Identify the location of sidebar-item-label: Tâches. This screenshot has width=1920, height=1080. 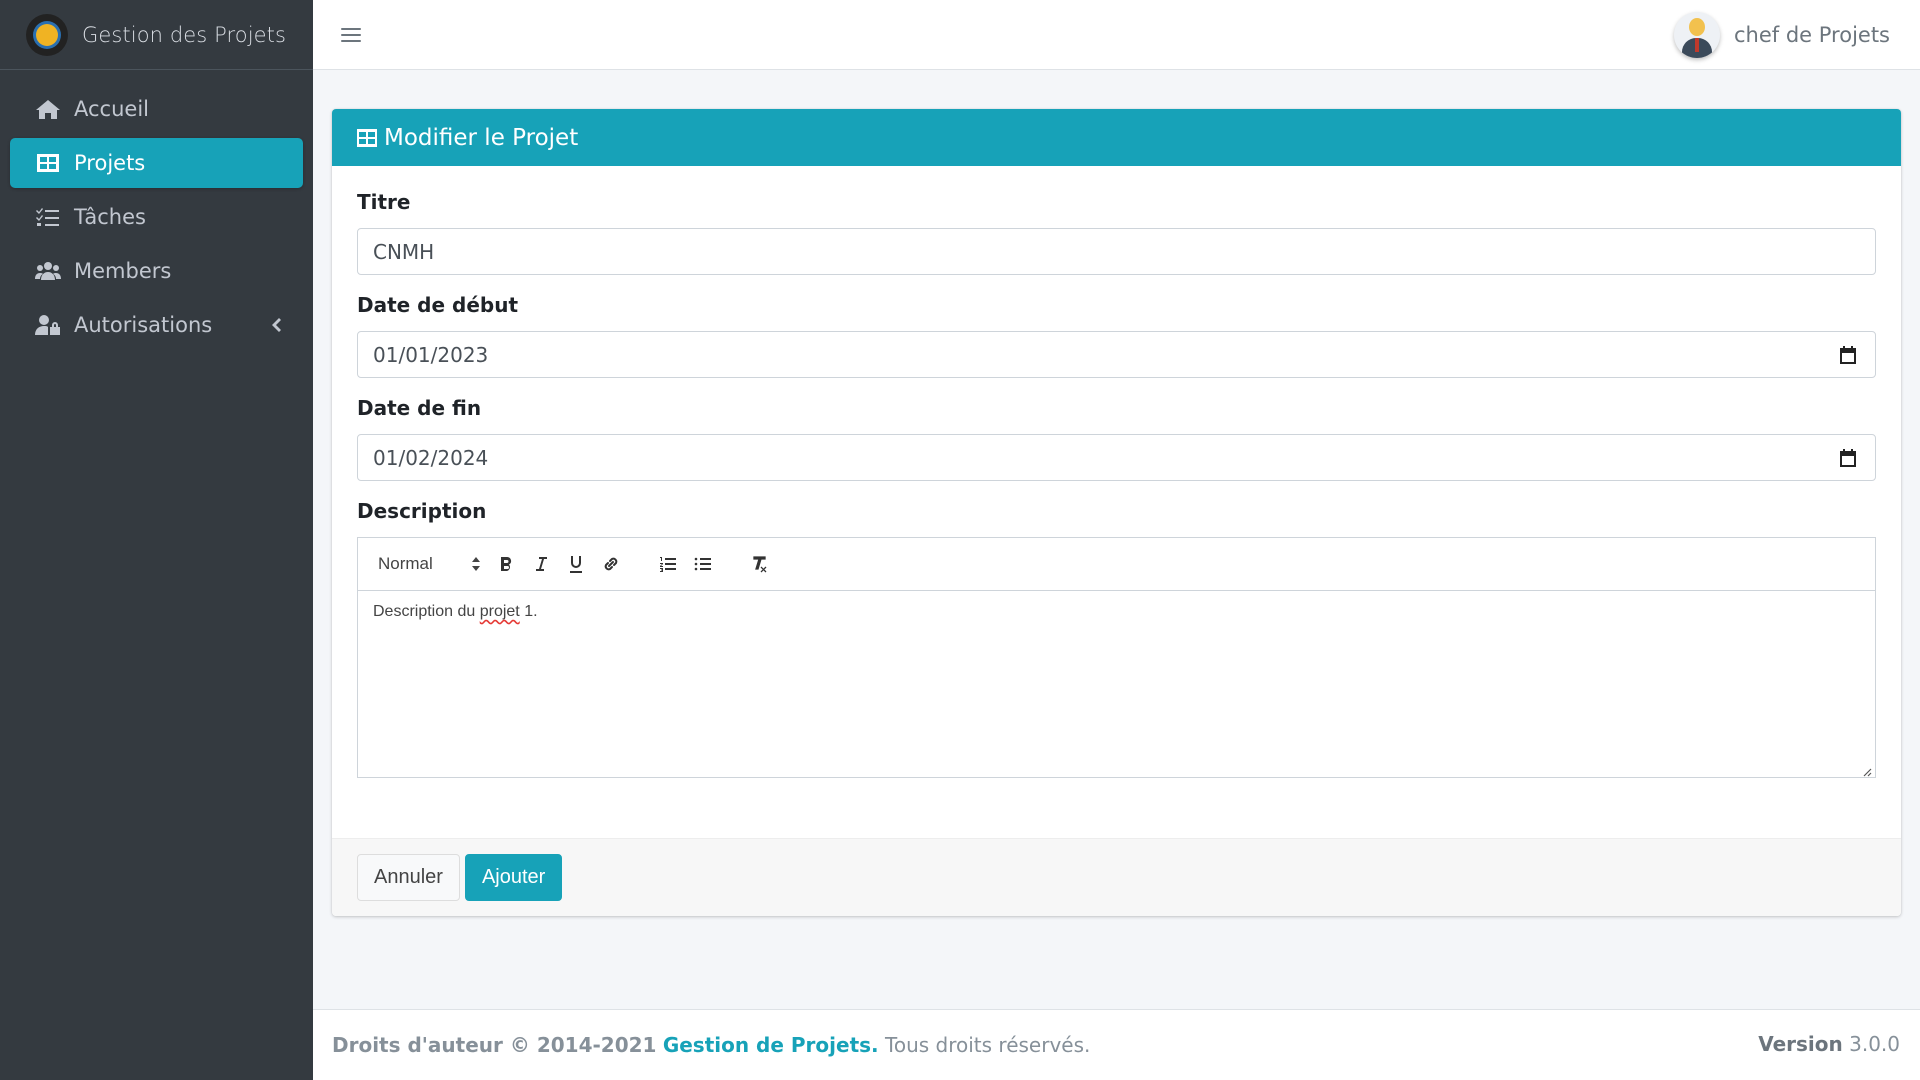
(110, 217).